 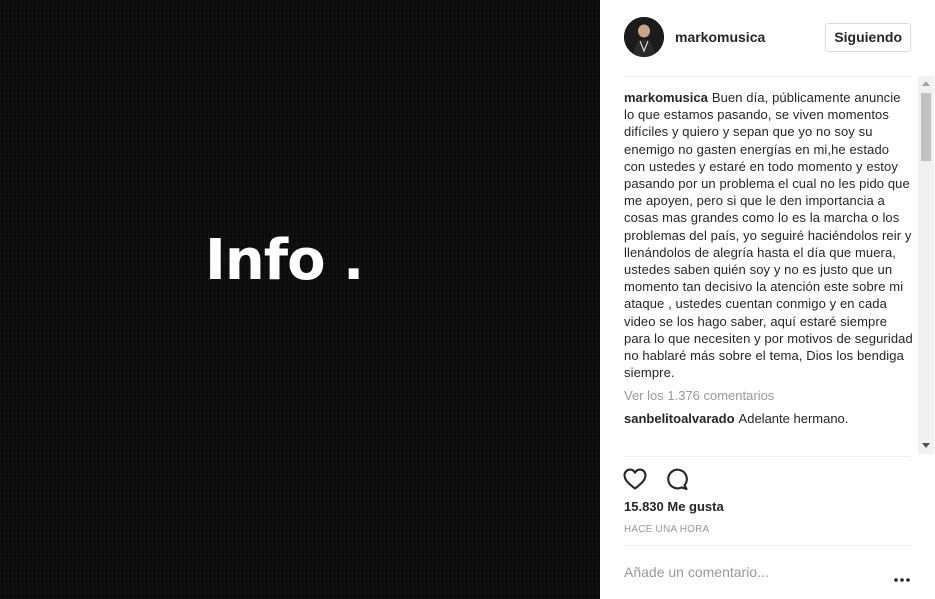 What do you see at coordinates (720, 37) in the screenshot?
I see `author-username: markomusica` at bounding box center [720, 37].